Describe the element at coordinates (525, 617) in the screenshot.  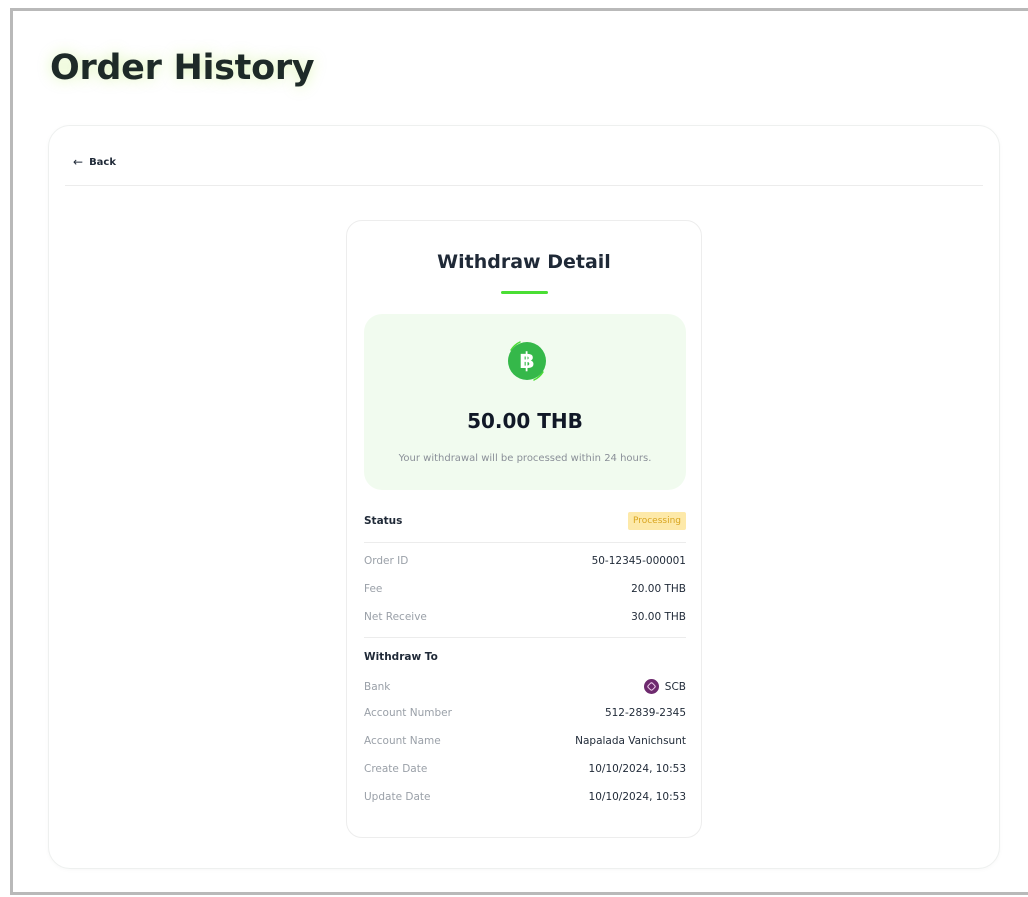
I see `net-receive-row: Net Receive 30.00 THB` at that location.